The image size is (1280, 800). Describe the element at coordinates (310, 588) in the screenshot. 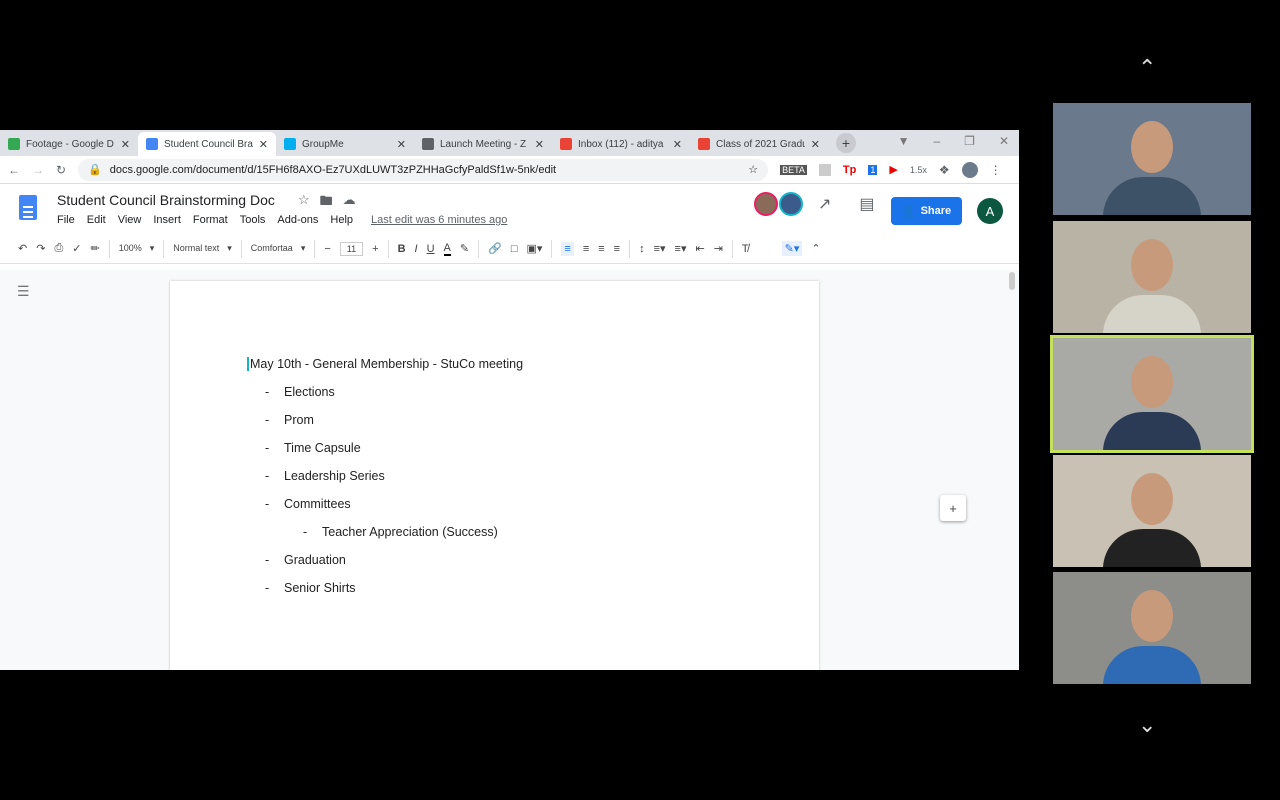

I see `list-item: - Senior Shirts` at that location.